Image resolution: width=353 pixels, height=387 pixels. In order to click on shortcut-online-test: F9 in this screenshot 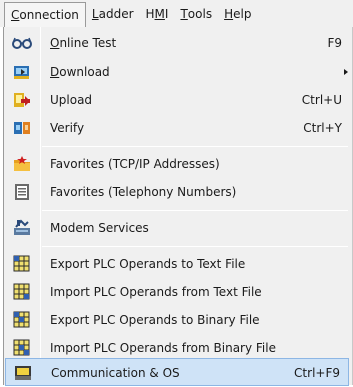, I will do `click(334, 43)`.